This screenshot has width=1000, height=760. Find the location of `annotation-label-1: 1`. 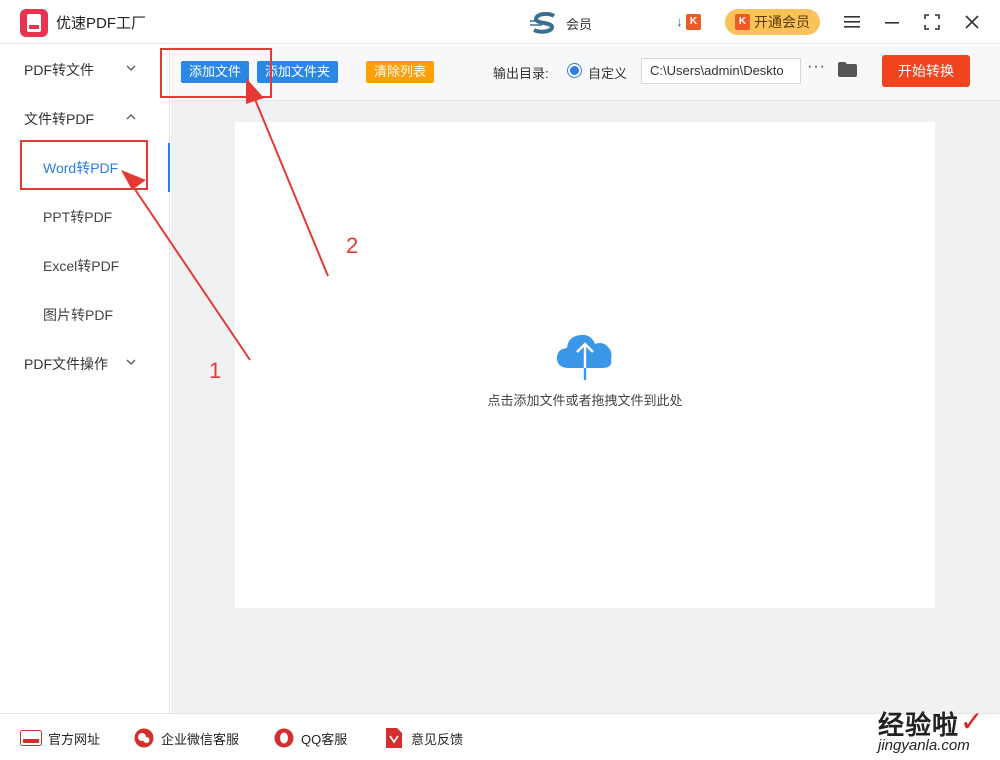

annotation-label-1: 1 is located at coordinates (215, 370).